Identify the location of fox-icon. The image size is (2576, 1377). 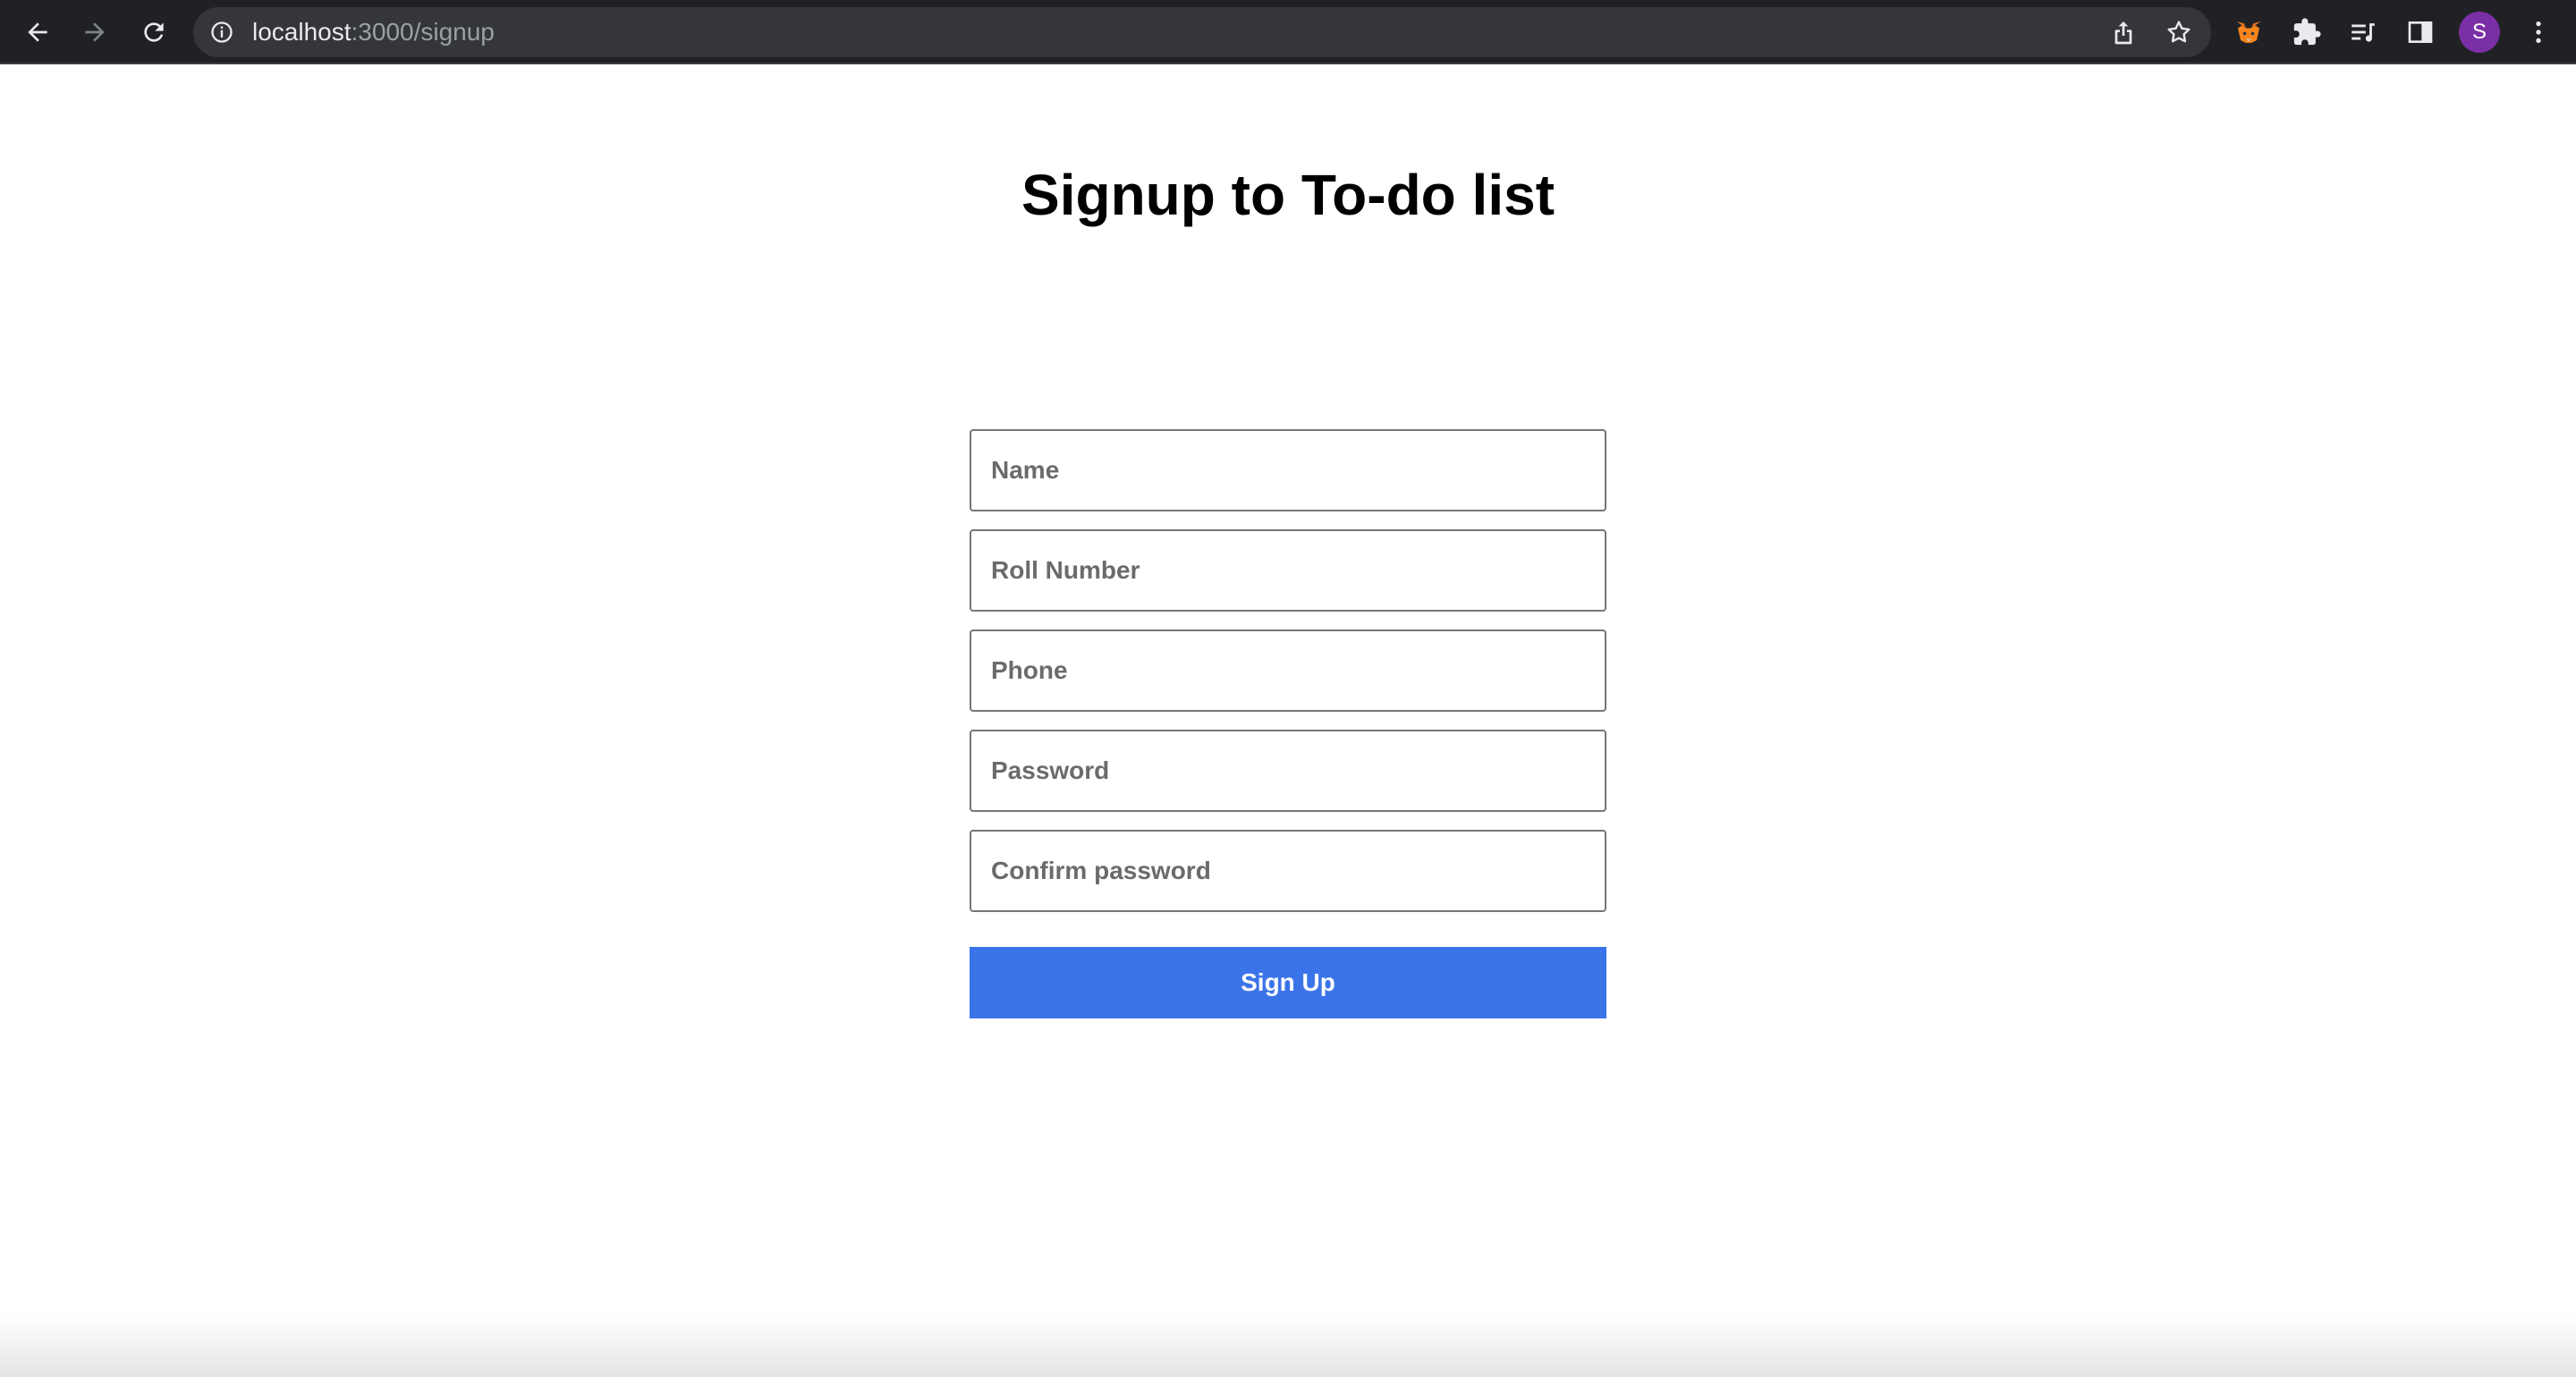
(2248, 32).